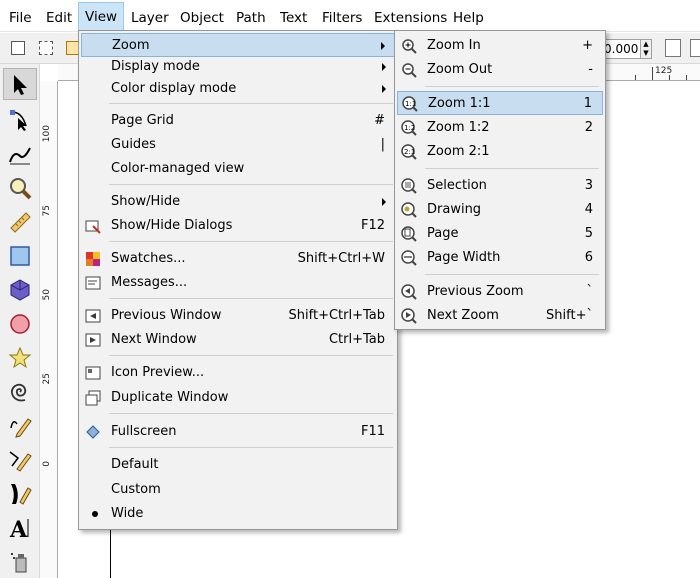 The image size is (700, 578). Describe the element at coordinates (47, 211) in the screenshot. I see `ruler-label: 75` at that location.